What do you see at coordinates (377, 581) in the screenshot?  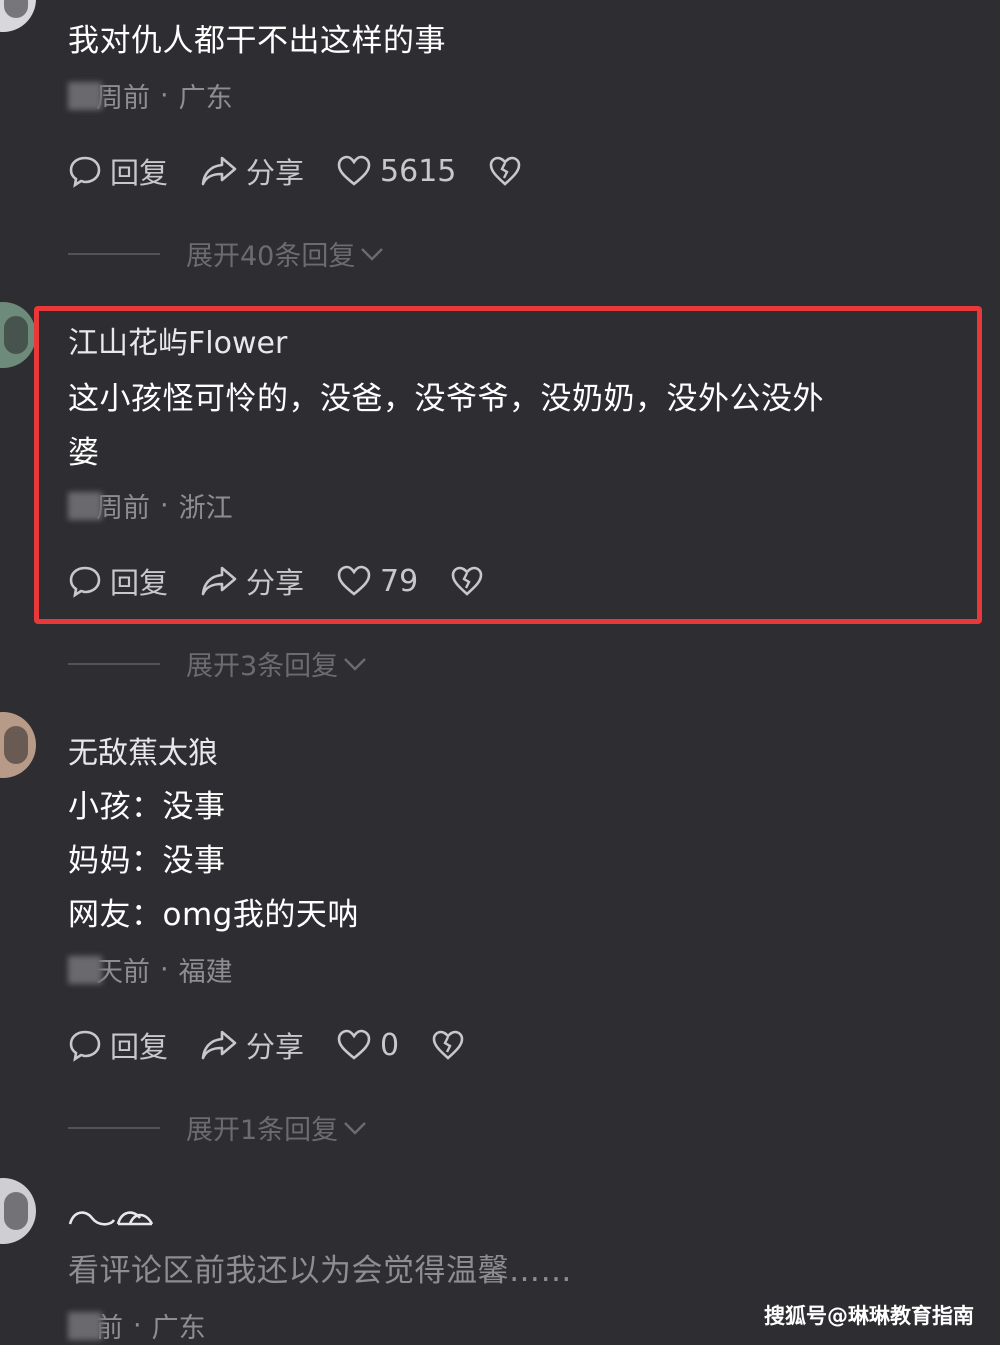 I see `like-button: 79` at bounding box center [377, 581].